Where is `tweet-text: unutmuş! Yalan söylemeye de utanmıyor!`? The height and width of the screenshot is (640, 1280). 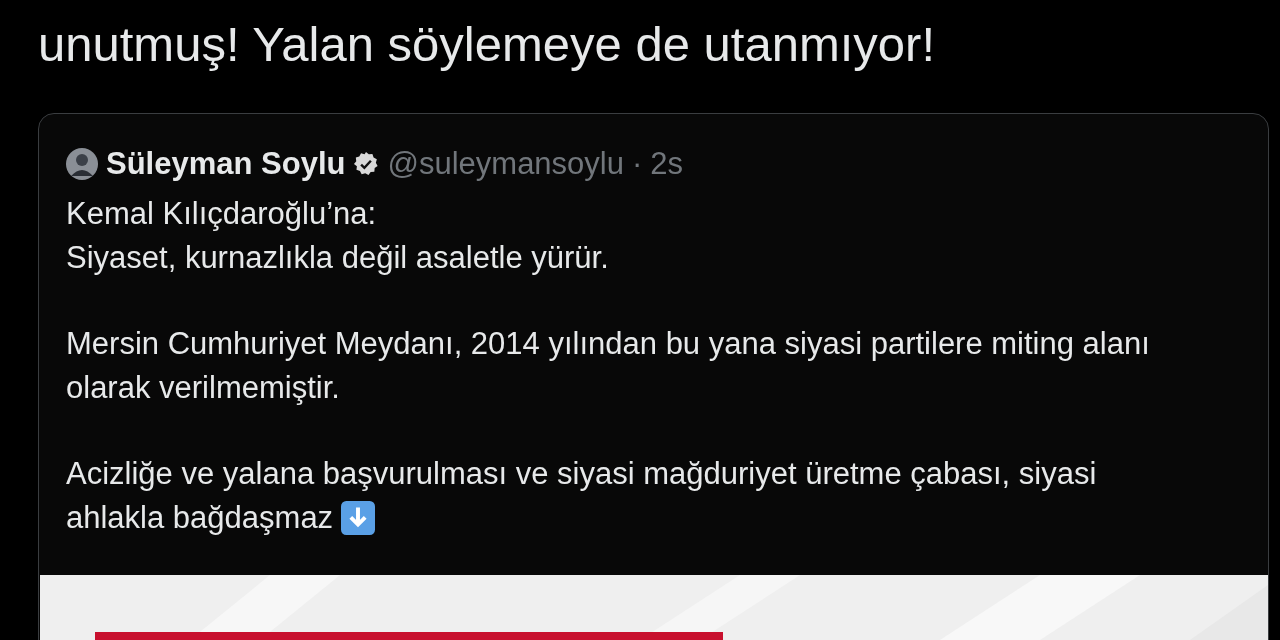
tweet-text: unutmuş! Yalan söylemeye de utanmıyor! is located at coordinates (486, 44).